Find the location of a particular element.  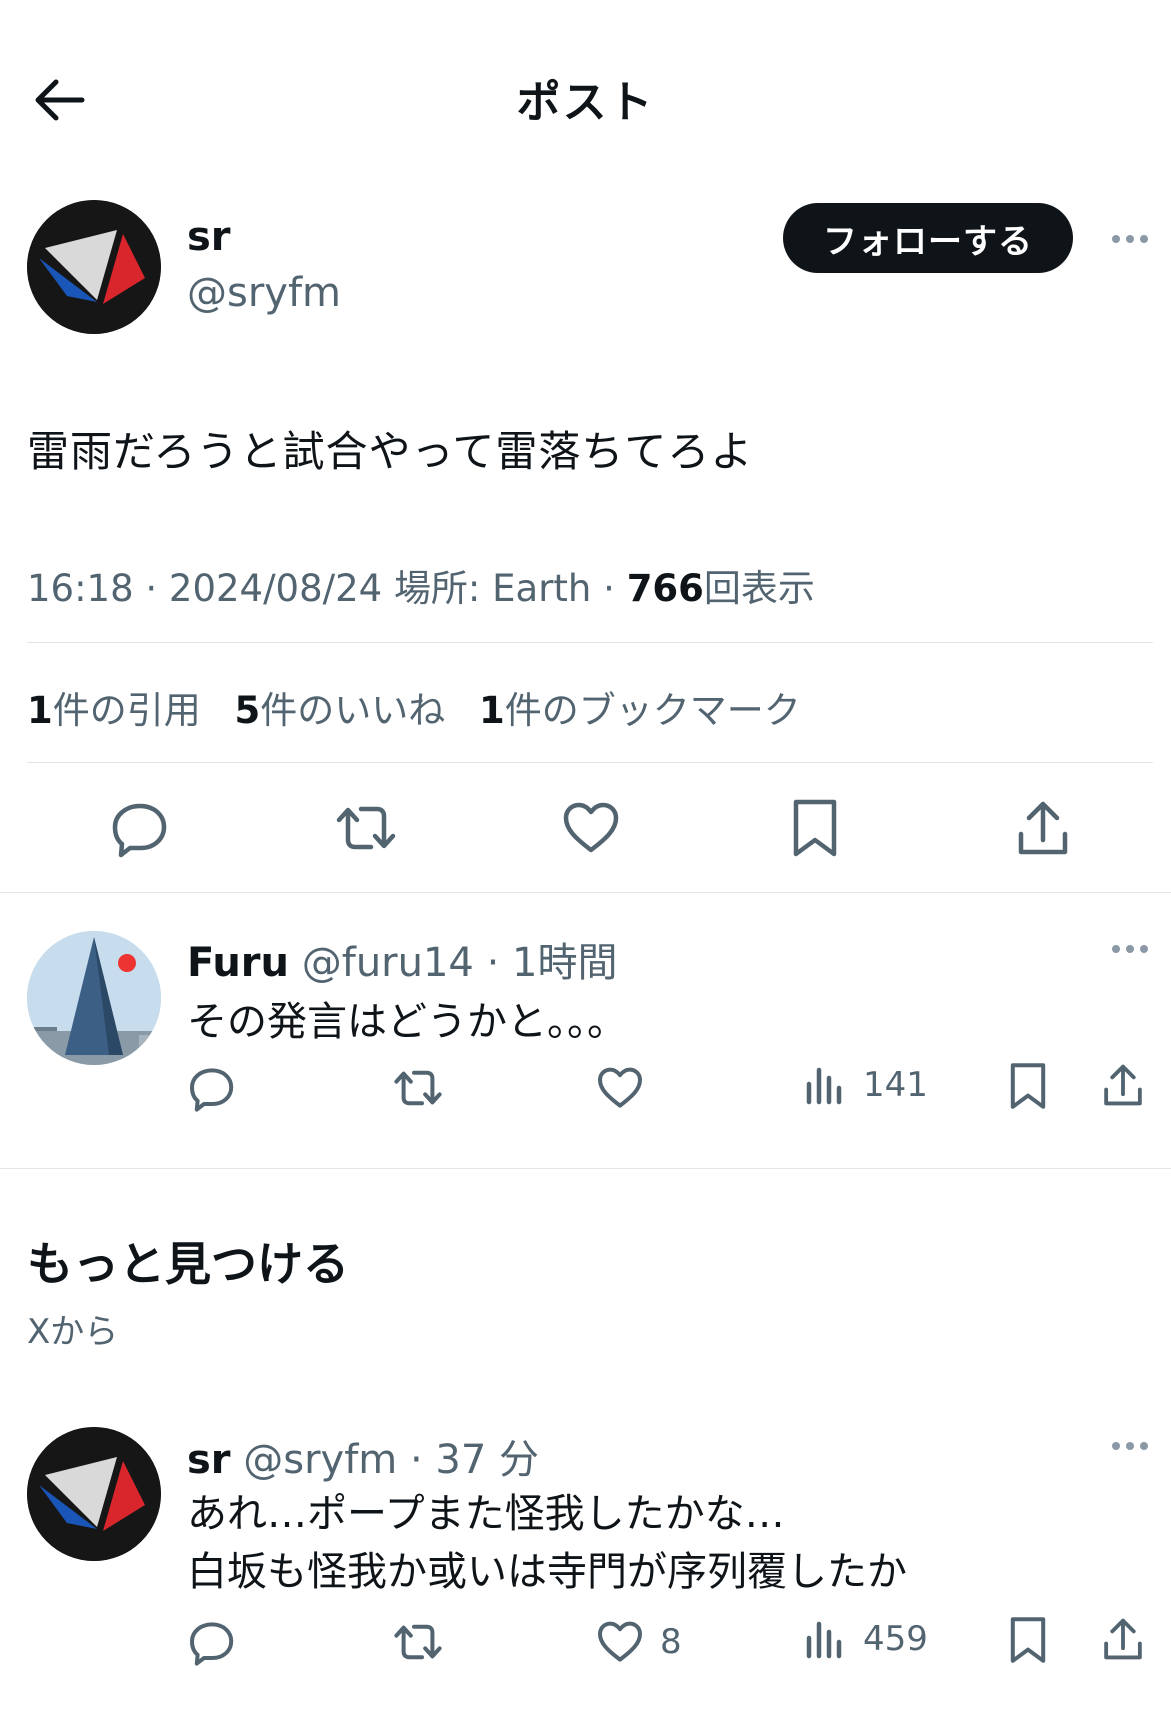

related-text-line: 白坂も怪我か或いは寺門が序列覆したか is located at coordinates (547, 1572).